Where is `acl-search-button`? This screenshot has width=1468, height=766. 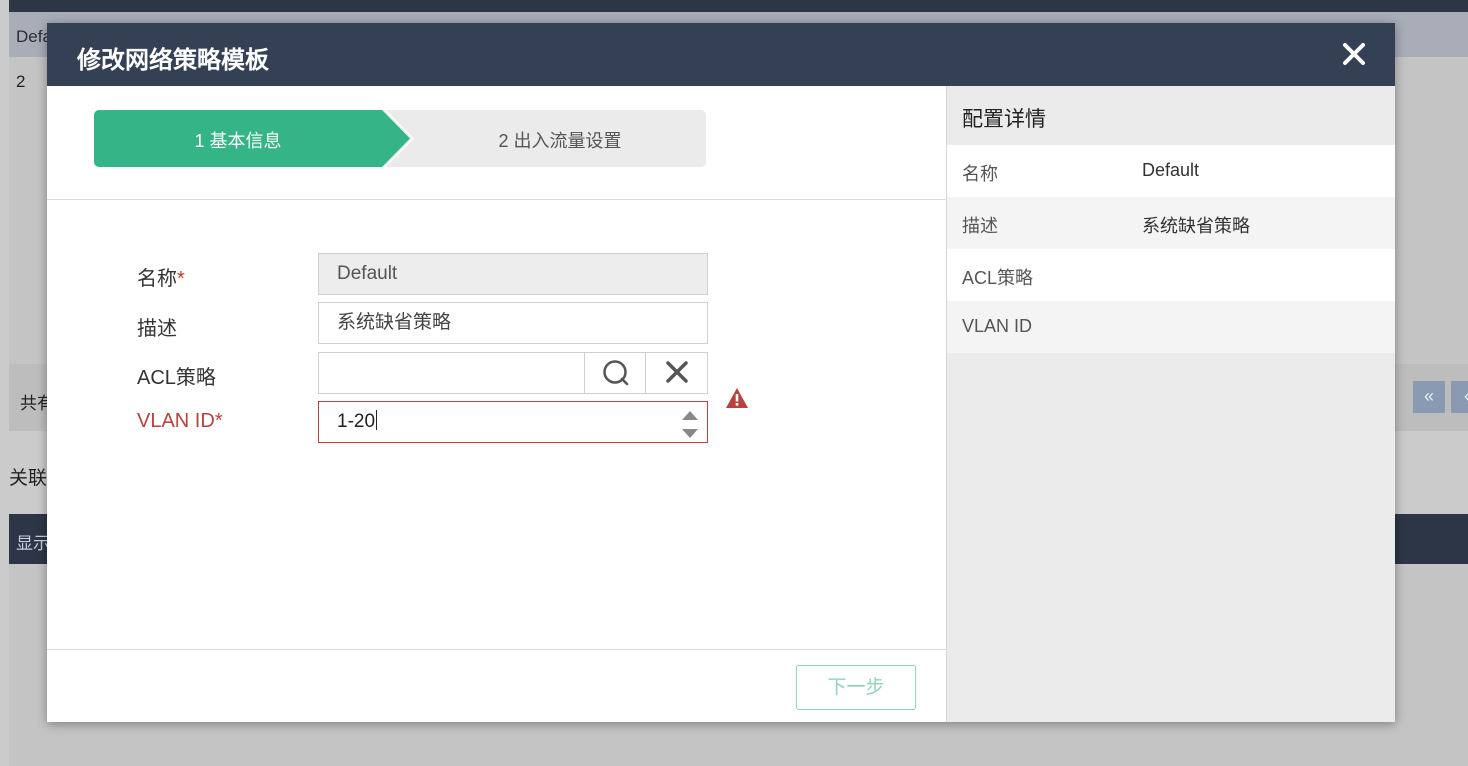
acl-search-button is located at coordinates (615, 373).